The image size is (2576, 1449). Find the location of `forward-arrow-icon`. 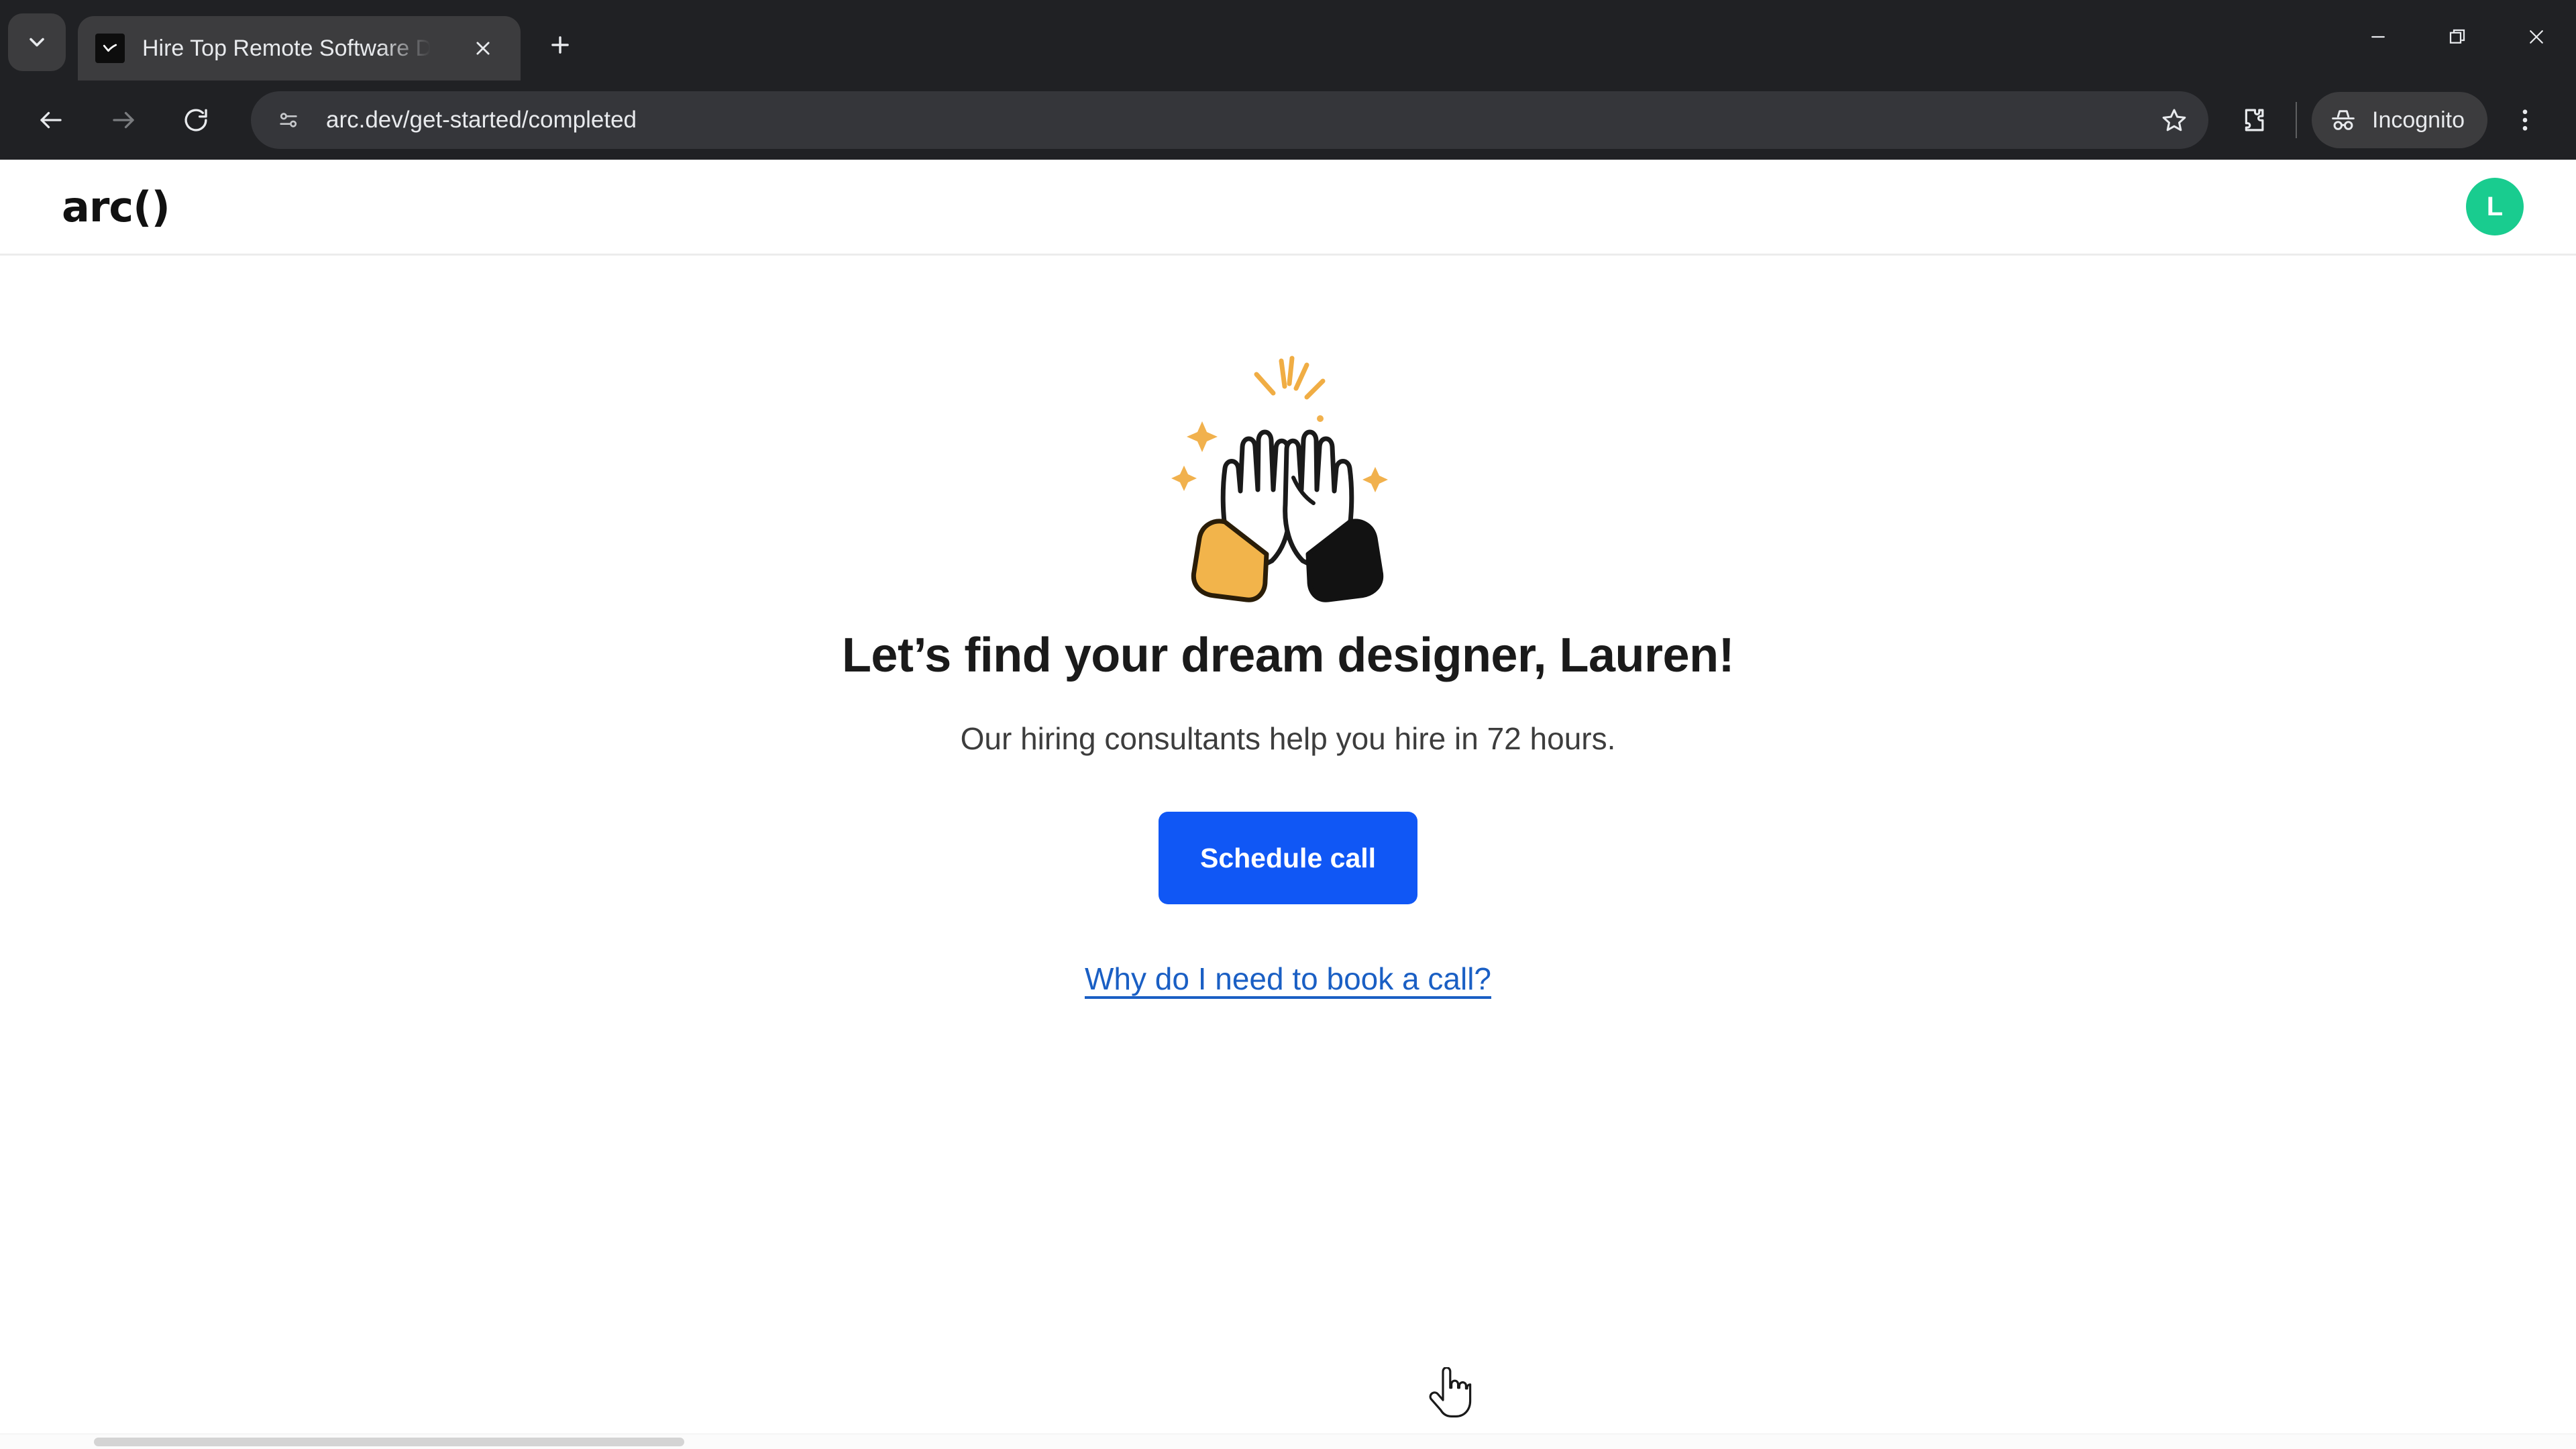

forward-arrow-icon is located at coordinates (123, 120).